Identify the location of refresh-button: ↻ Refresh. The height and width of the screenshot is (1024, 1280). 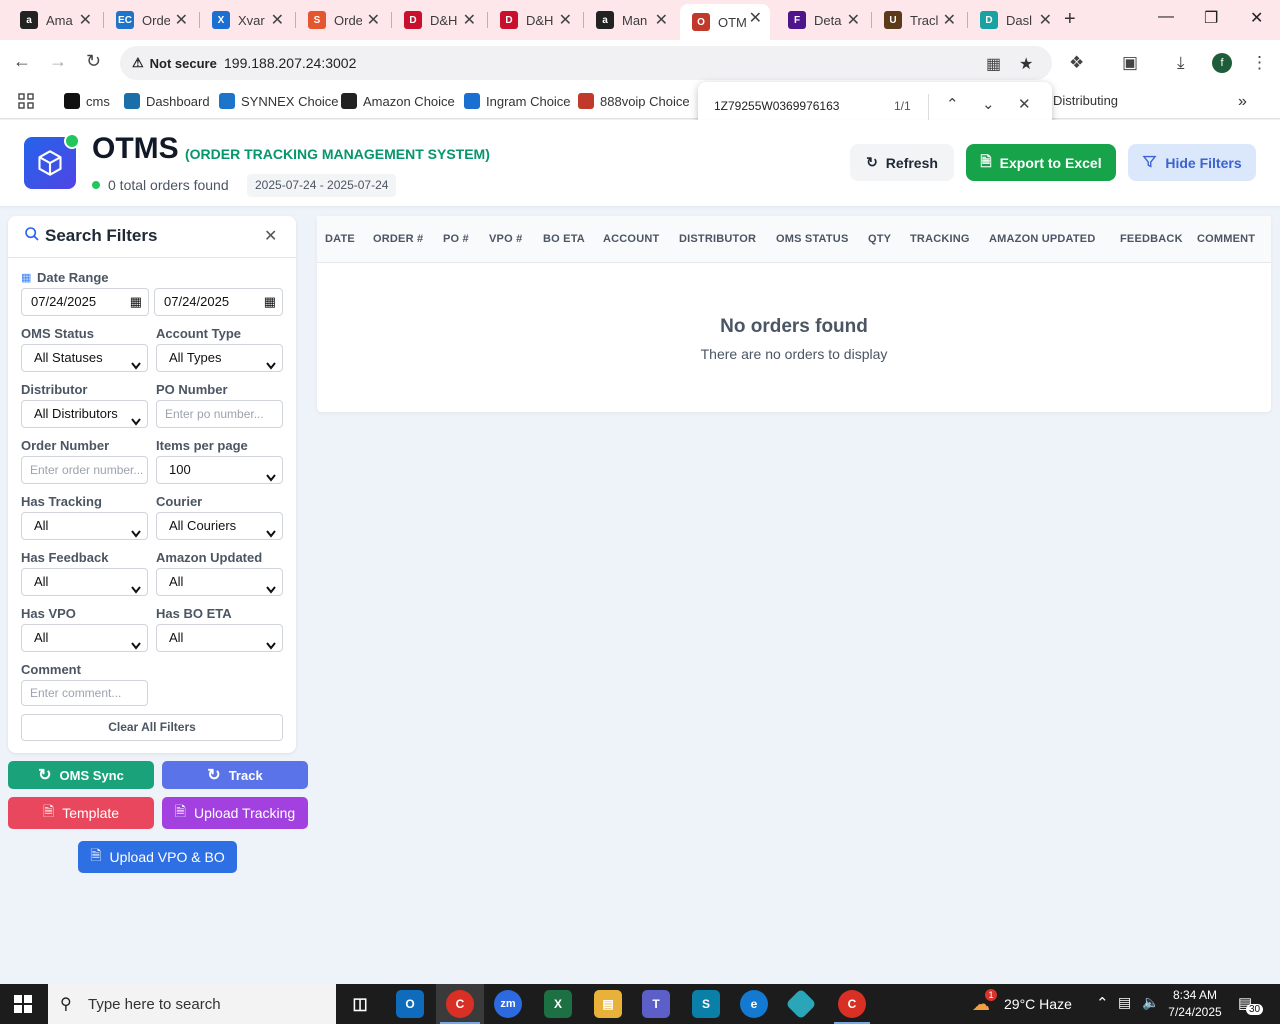
(902, 162).